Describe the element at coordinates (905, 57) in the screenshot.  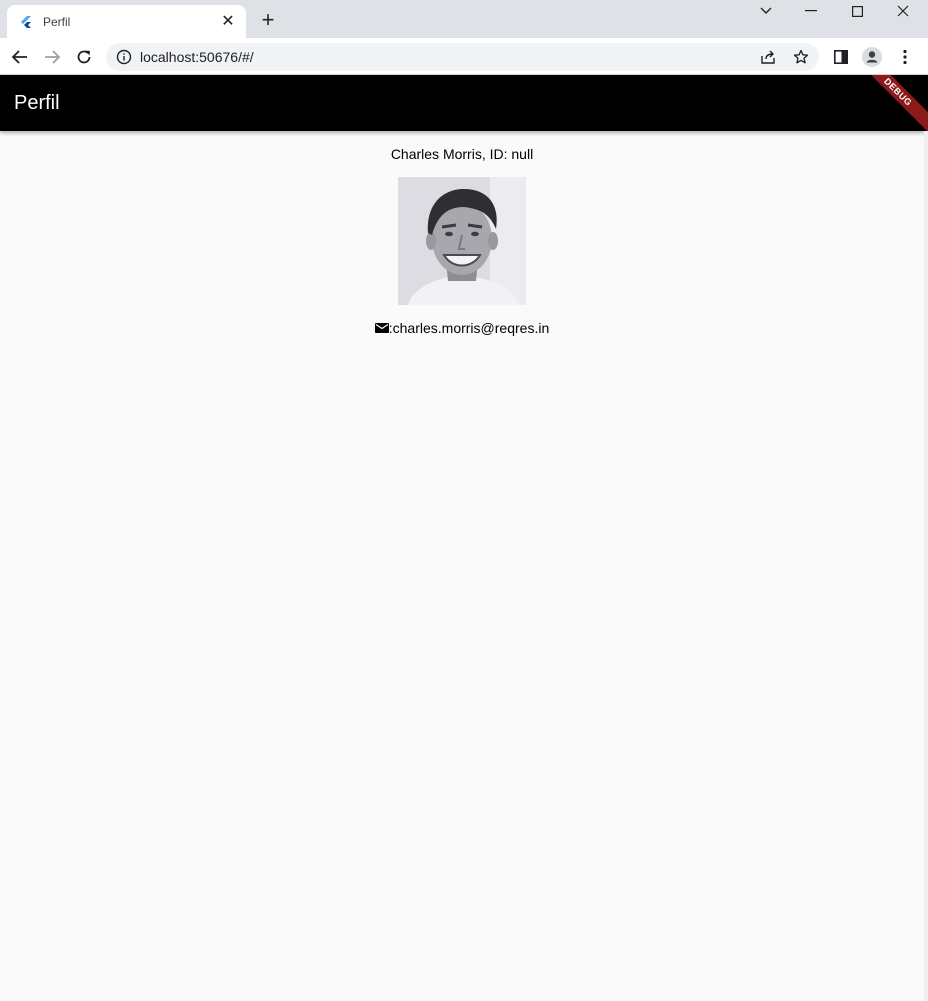
I see `more-menu-icon` at that location.